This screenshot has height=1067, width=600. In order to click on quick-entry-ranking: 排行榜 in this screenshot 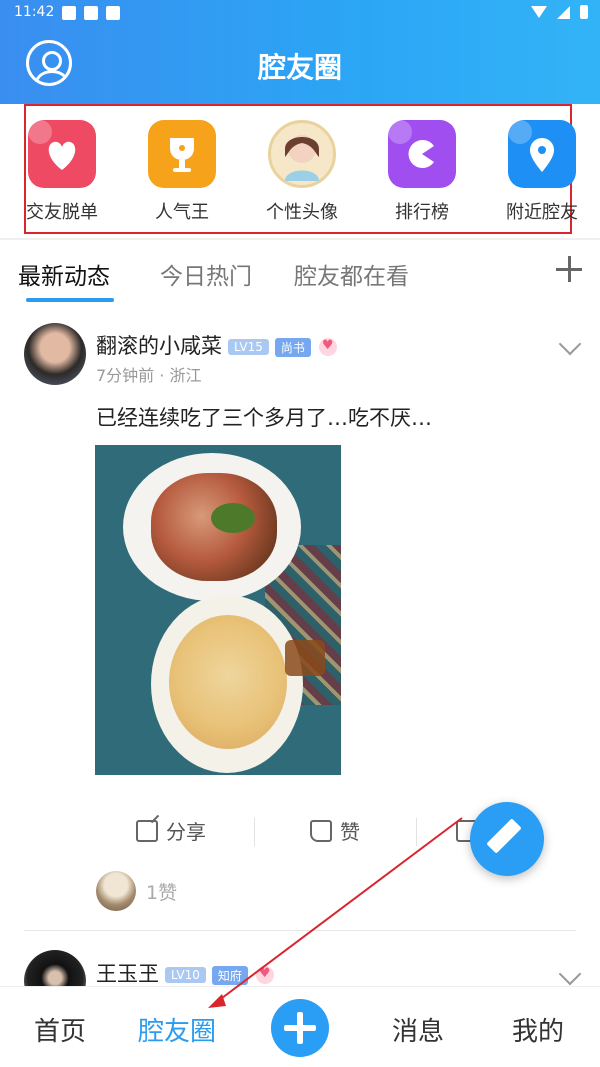, I will do `click(422, 172)`.